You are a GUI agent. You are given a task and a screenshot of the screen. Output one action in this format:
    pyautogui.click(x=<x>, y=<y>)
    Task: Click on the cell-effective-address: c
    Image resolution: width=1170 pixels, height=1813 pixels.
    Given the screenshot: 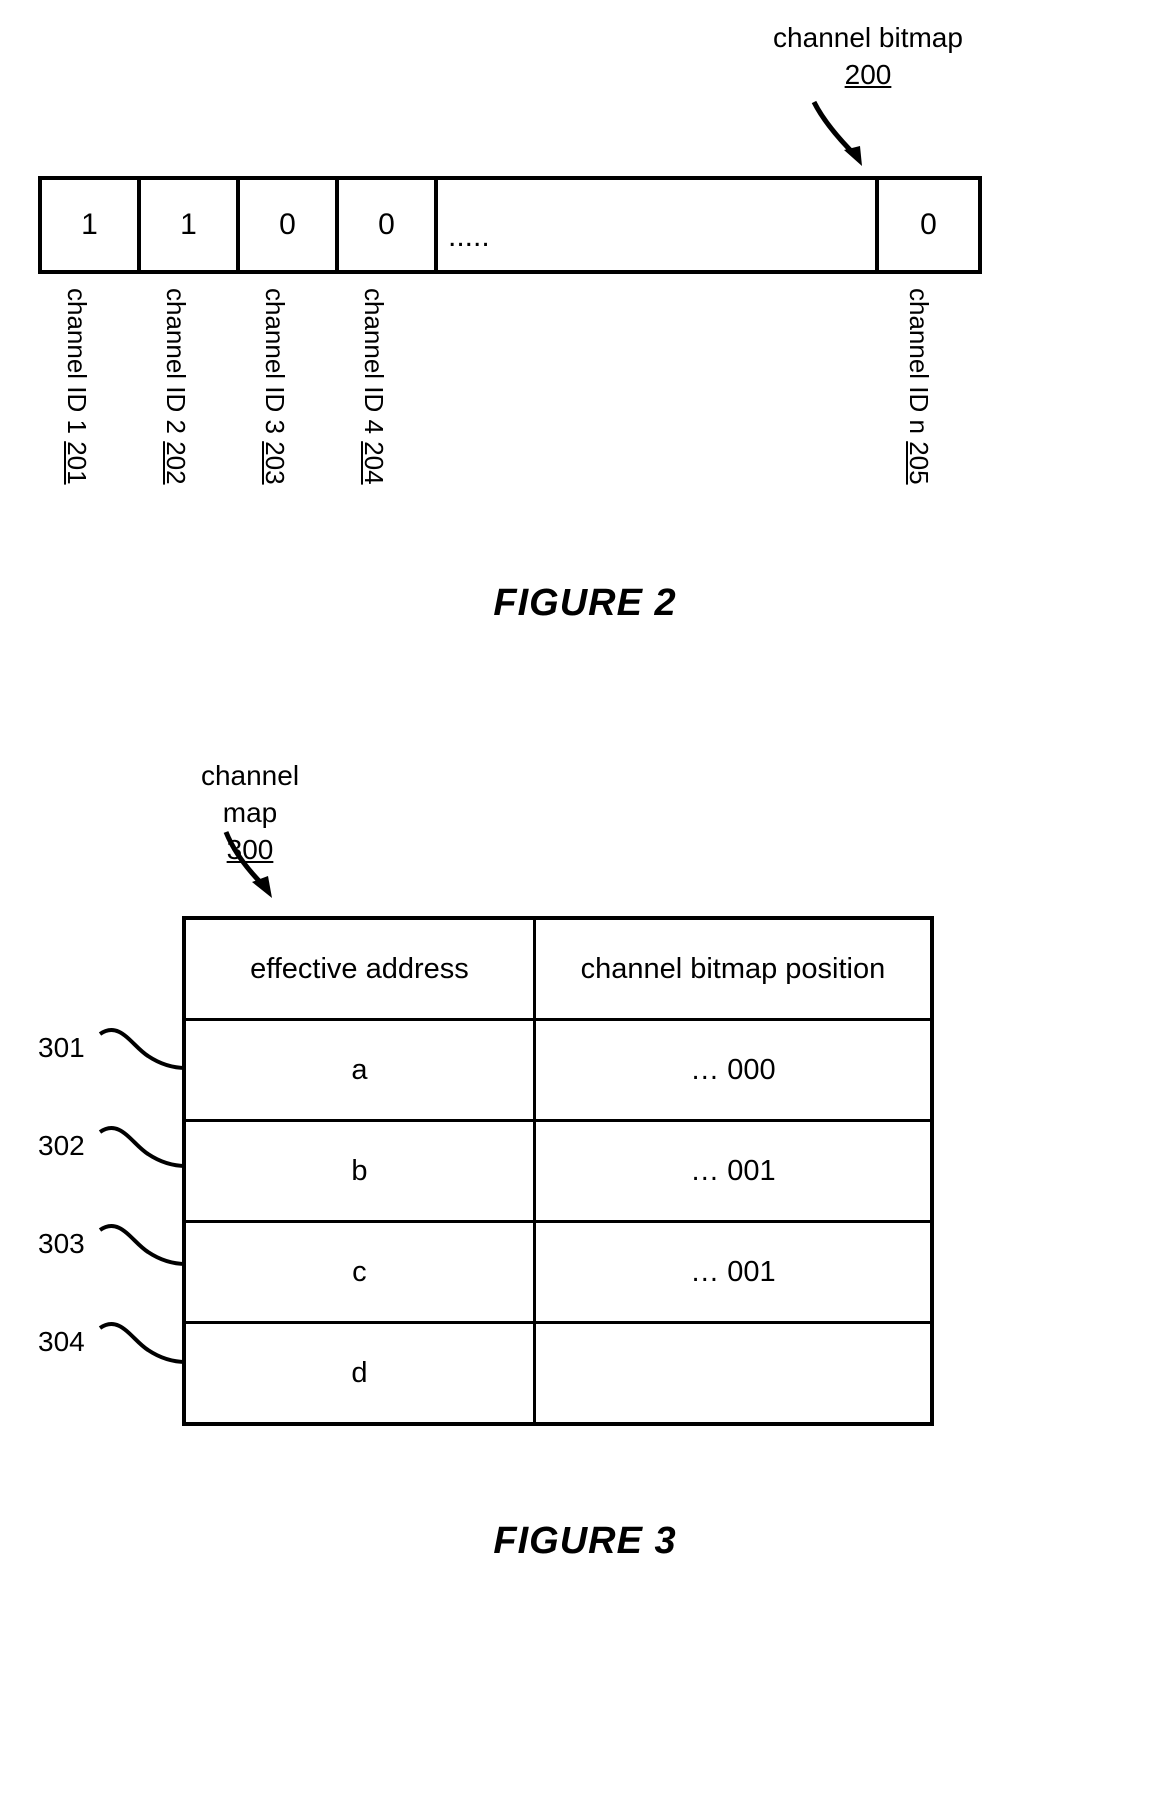 What is the action you would take?
    pyautogui.click(x=359, y=1272)
    